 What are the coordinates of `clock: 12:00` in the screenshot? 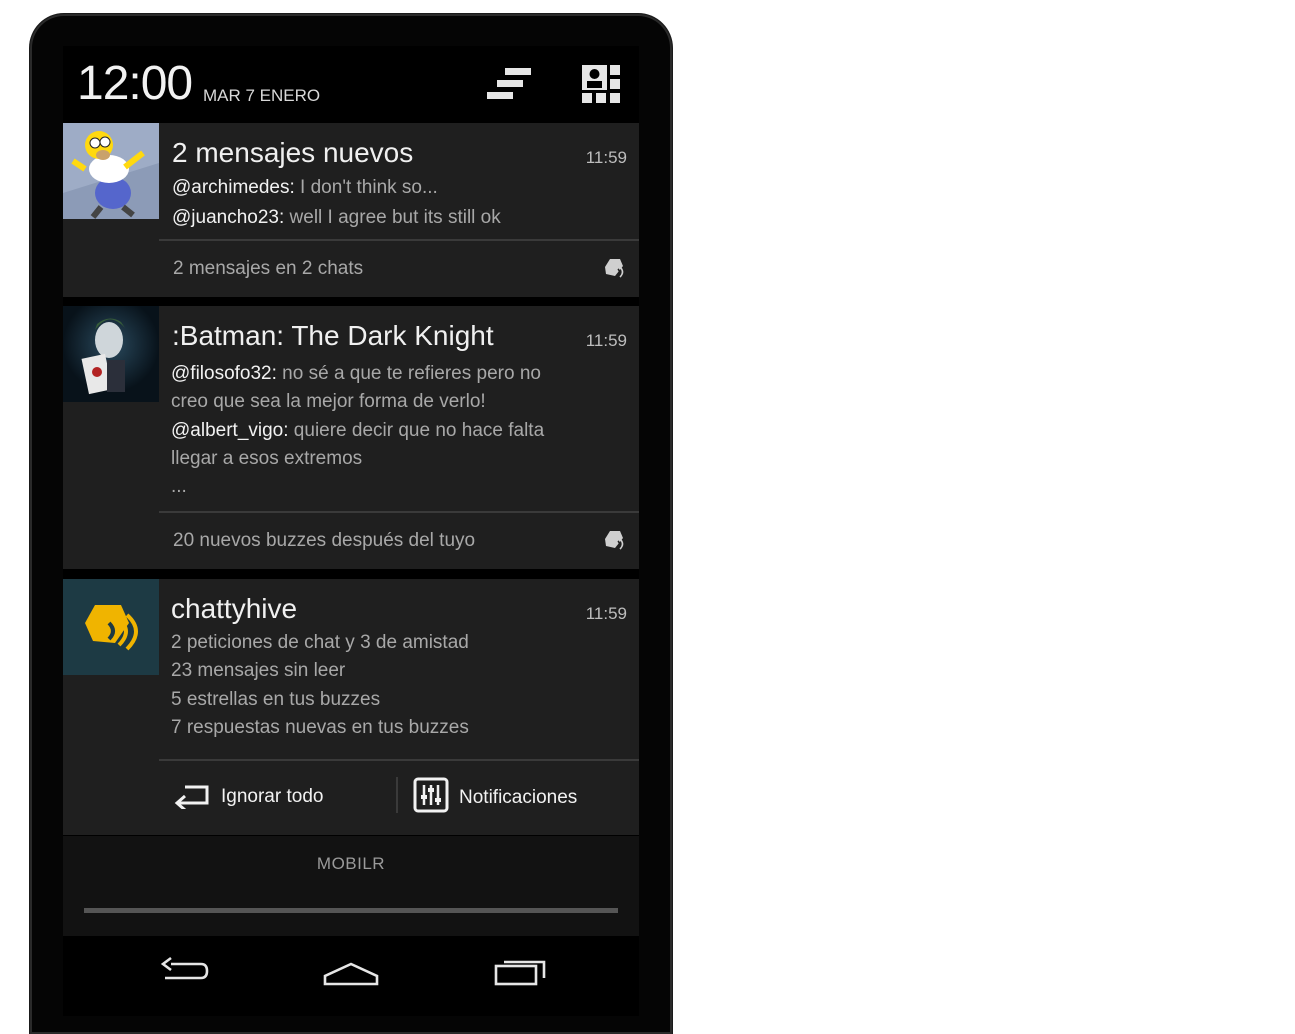 It's located at (135, 83).